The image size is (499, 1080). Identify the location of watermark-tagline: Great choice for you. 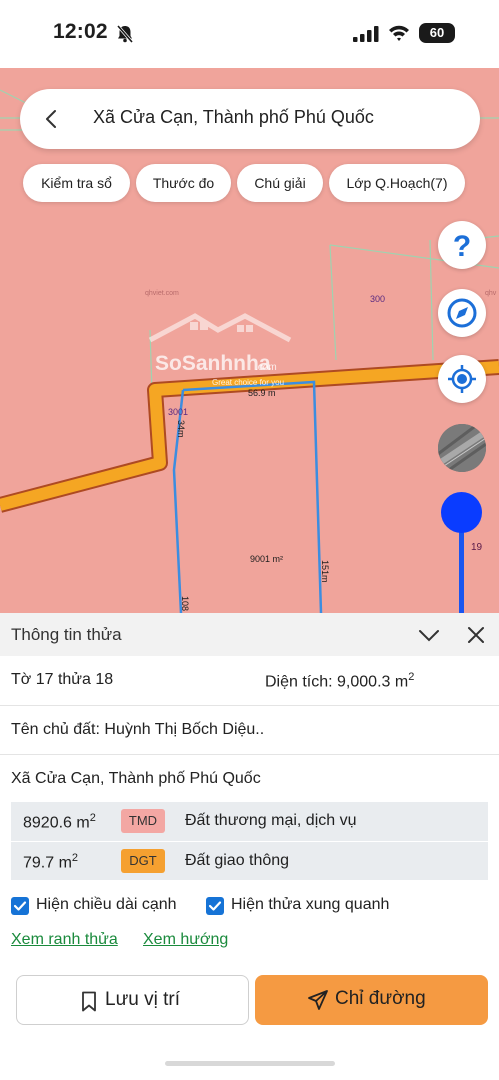
(248, 382).